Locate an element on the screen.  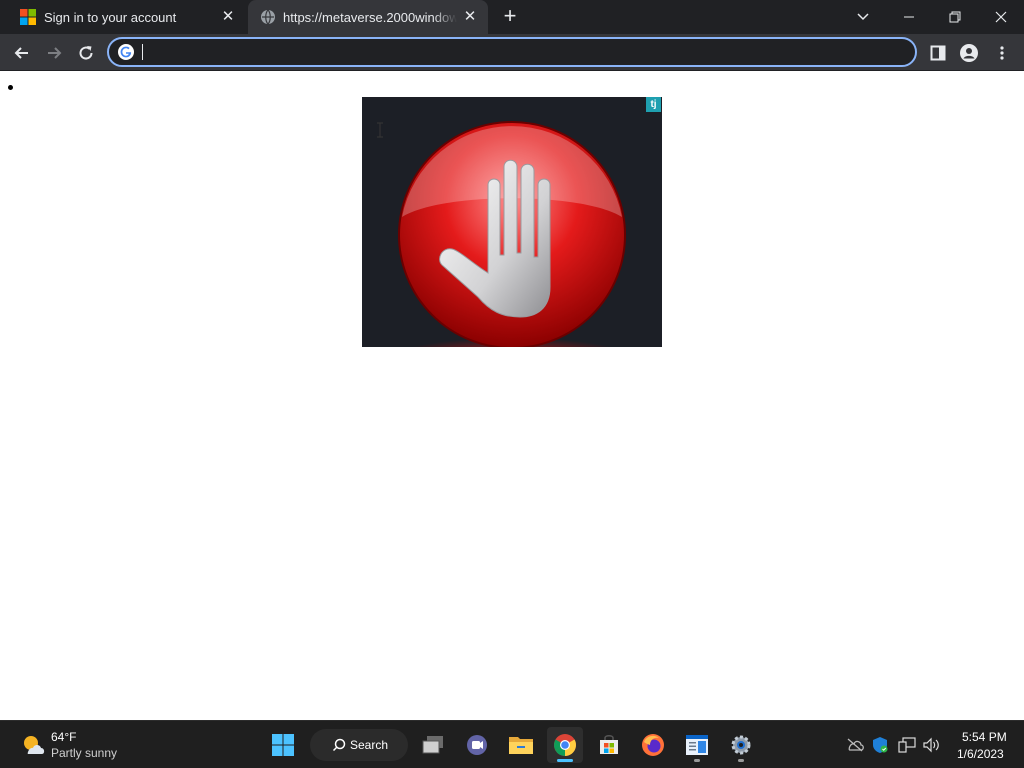
address-bar is located at coordinates (512, 52).